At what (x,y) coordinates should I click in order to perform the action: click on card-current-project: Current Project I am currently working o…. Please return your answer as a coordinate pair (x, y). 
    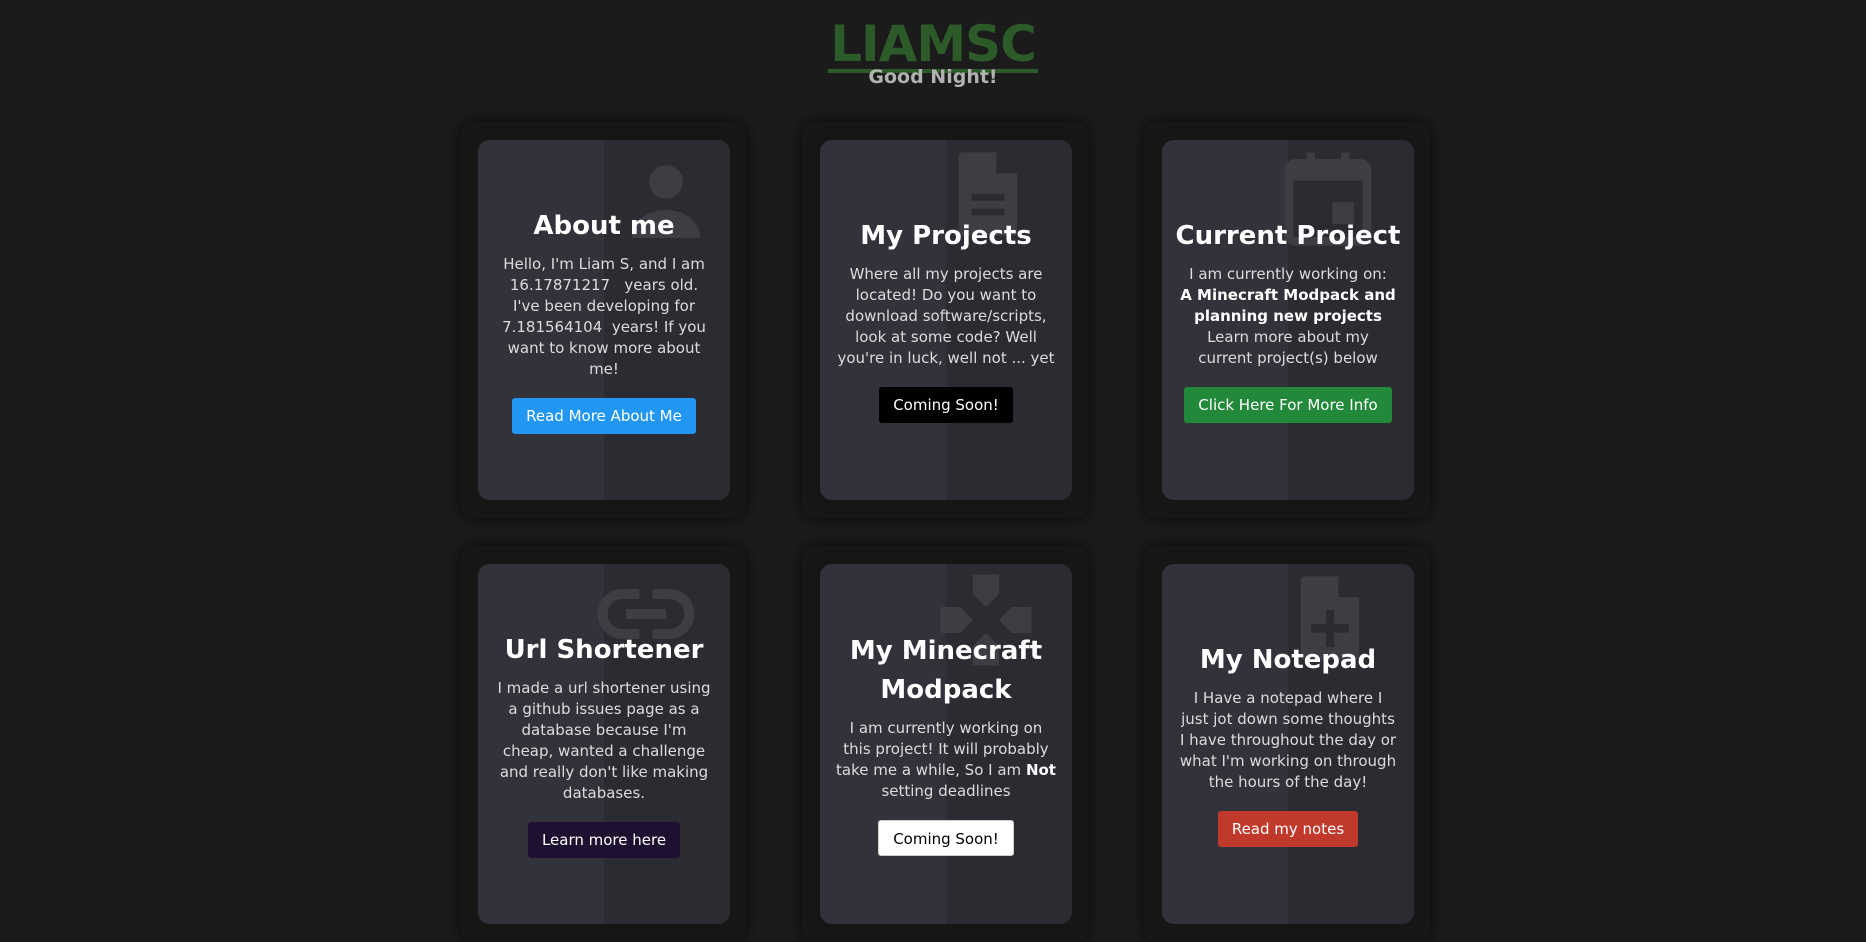
    Looking at the image, I should click on (1288, 320).